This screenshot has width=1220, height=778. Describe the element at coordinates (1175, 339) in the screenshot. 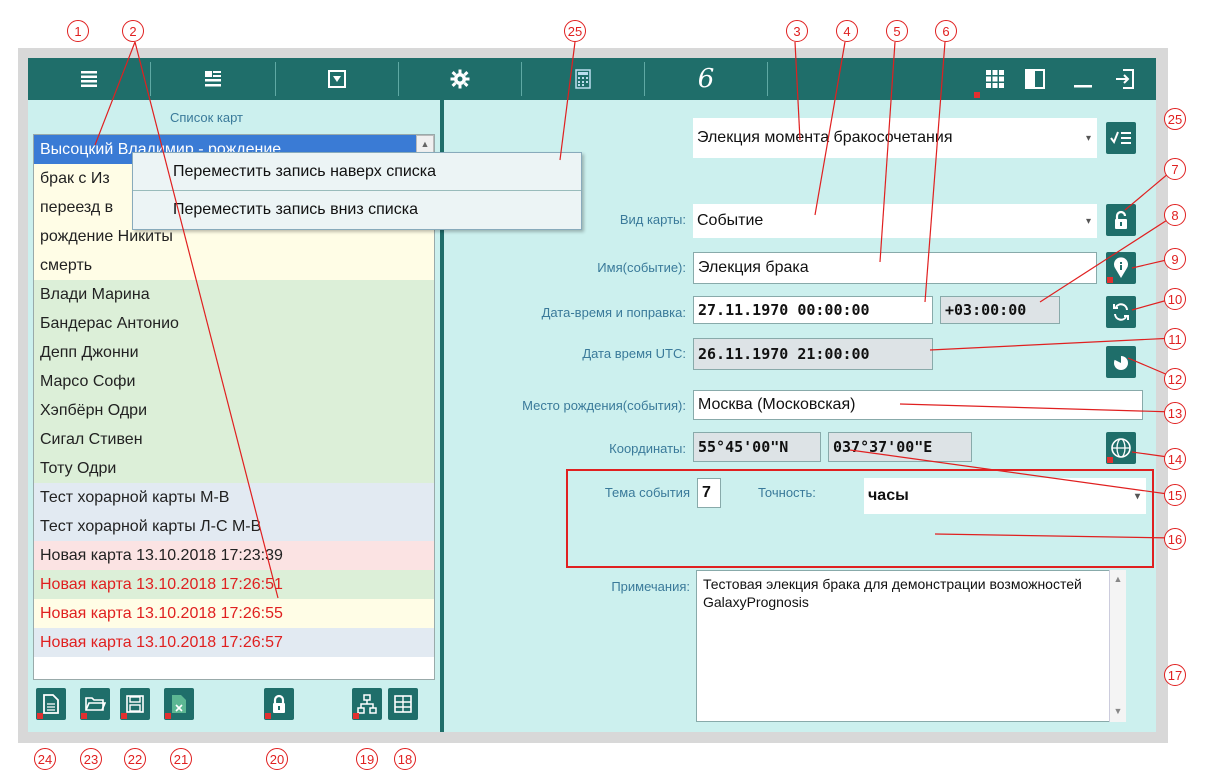

I see `callout-11: 11` at that location.